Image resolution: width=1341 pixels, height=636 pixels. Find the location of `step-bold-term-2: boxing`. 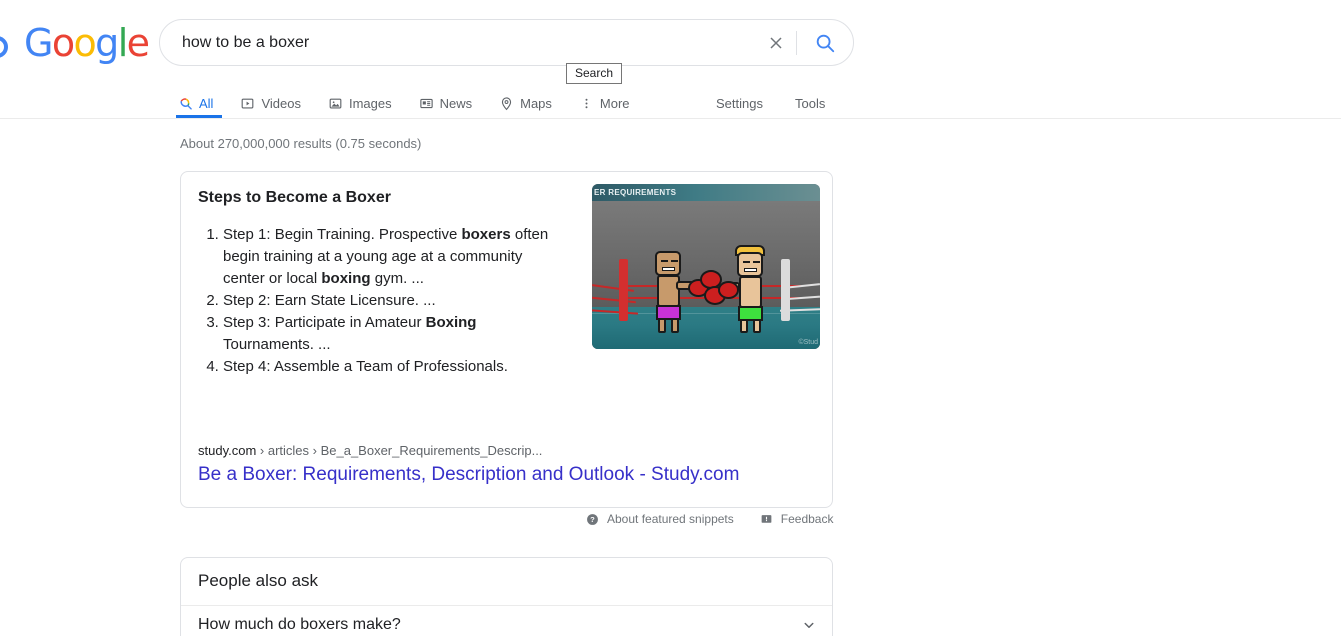

step-bold-term-2: boxing is located at coordinates (346, 278).